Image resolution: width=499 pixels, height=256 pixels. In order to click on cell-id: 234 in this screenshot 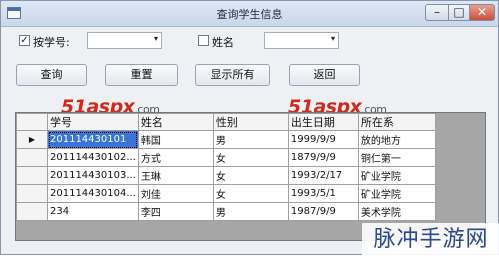, I will do `click(93, 211)`.